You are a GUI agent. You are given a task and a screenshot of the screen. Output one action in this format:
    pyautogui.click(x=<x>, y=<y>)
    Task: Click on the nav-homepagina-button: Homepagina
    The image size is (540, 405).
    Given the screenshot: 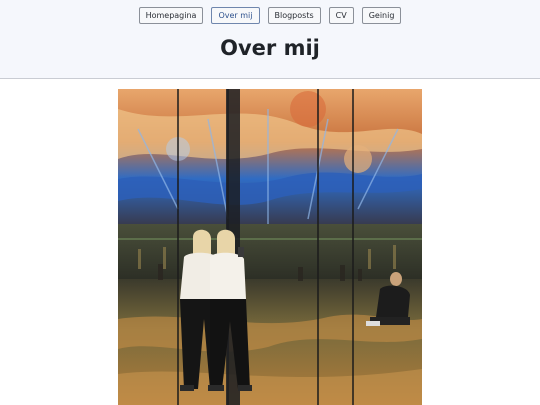 What is the action you would take?
    pyautogui.click(x=171, y=15)
    